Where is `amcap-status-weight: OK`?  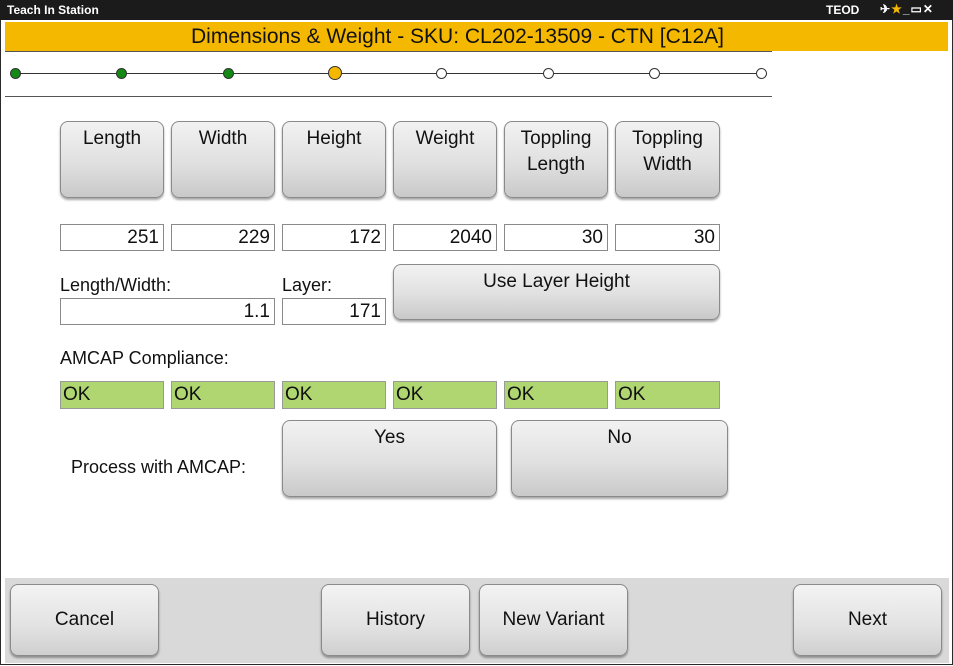
amcap-status-weight: OK is located at coordinates (445, 395).